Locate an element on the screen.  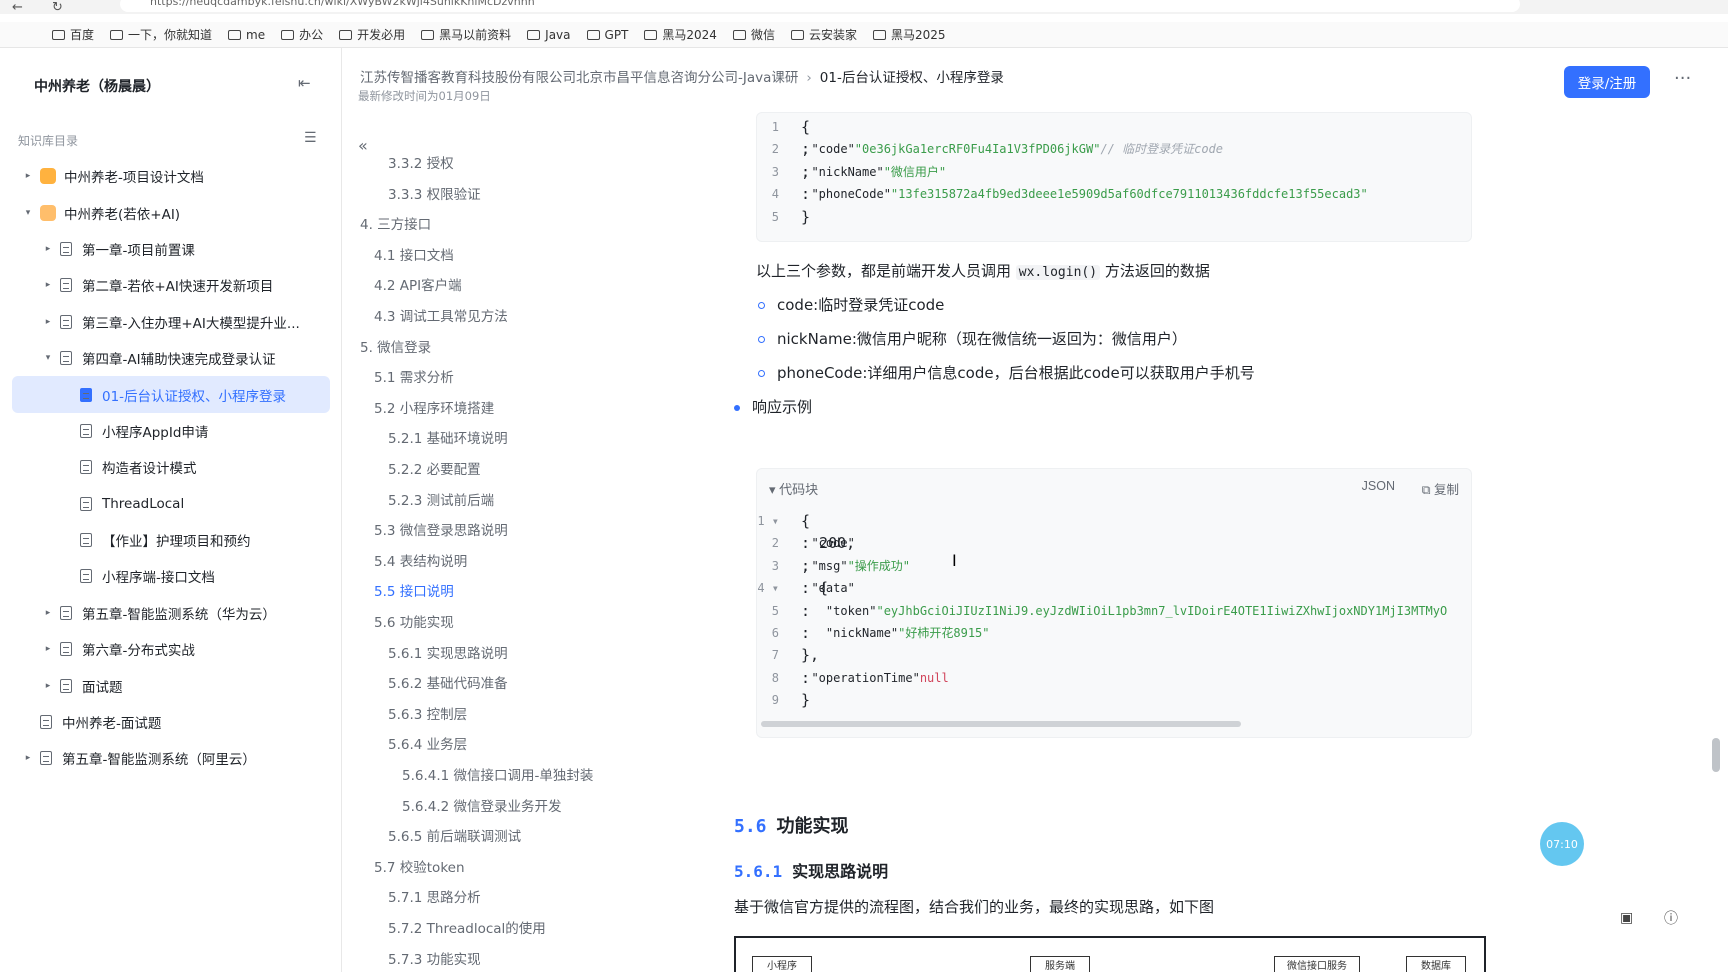
flow-diagram: 小程序 服务端 微信接口服务 数据库 is located at coordinates (1110, 954).